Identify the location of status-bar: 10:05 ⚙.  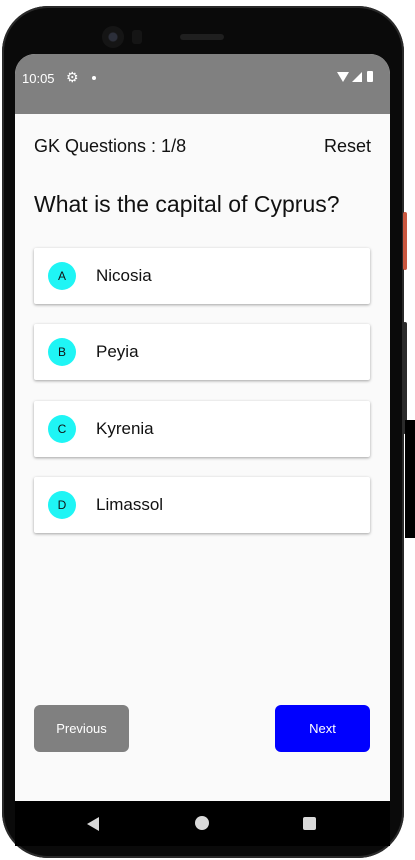
(202, 84).